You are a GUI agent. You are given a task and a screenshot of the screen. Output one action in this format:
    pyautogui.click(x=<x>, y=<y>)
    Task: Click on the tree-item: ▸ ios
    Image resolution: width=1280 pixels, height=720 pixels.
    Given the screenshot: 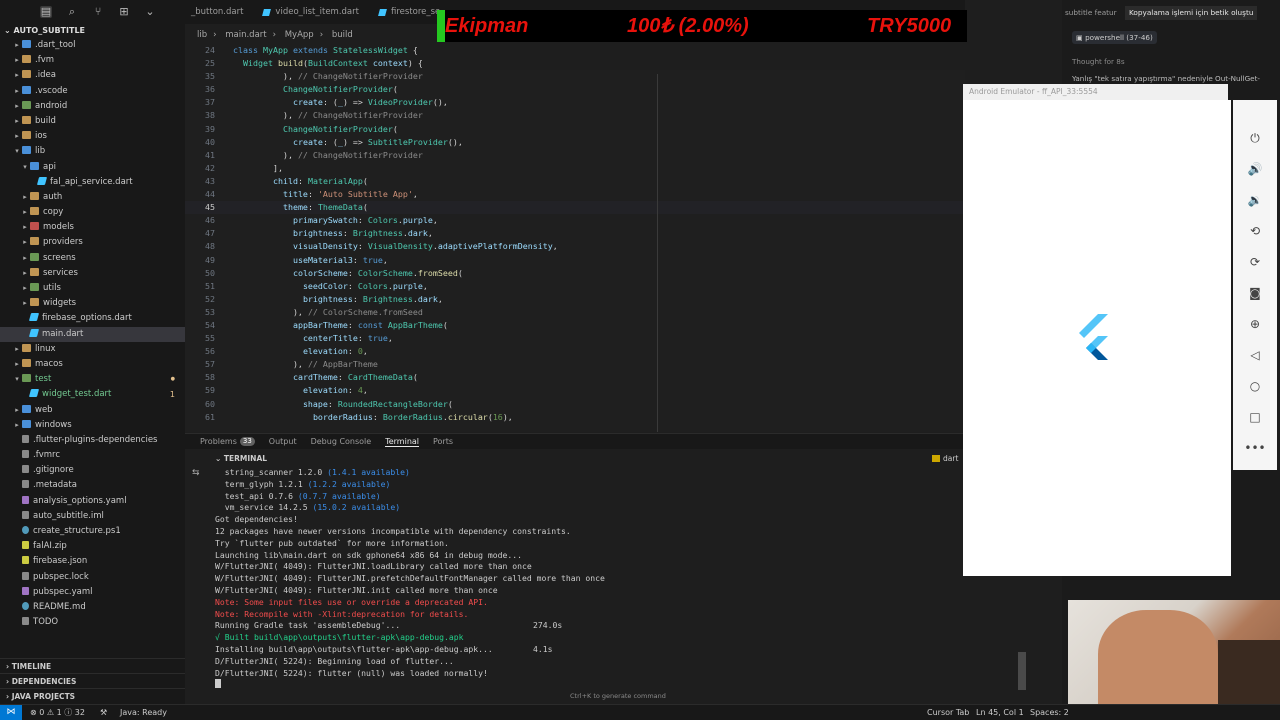 What is the action you would take?
    pyautogui.click(x=92, y=136)
    